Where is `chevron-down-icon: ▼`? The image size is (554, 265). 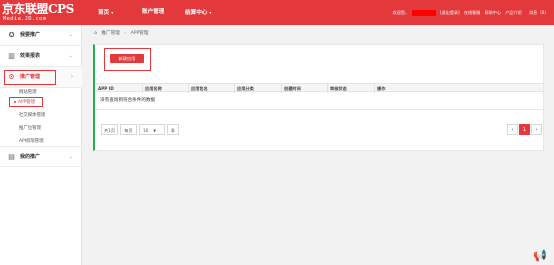 chevron-down-icon: ▼ is located at coordinates (155, 131).